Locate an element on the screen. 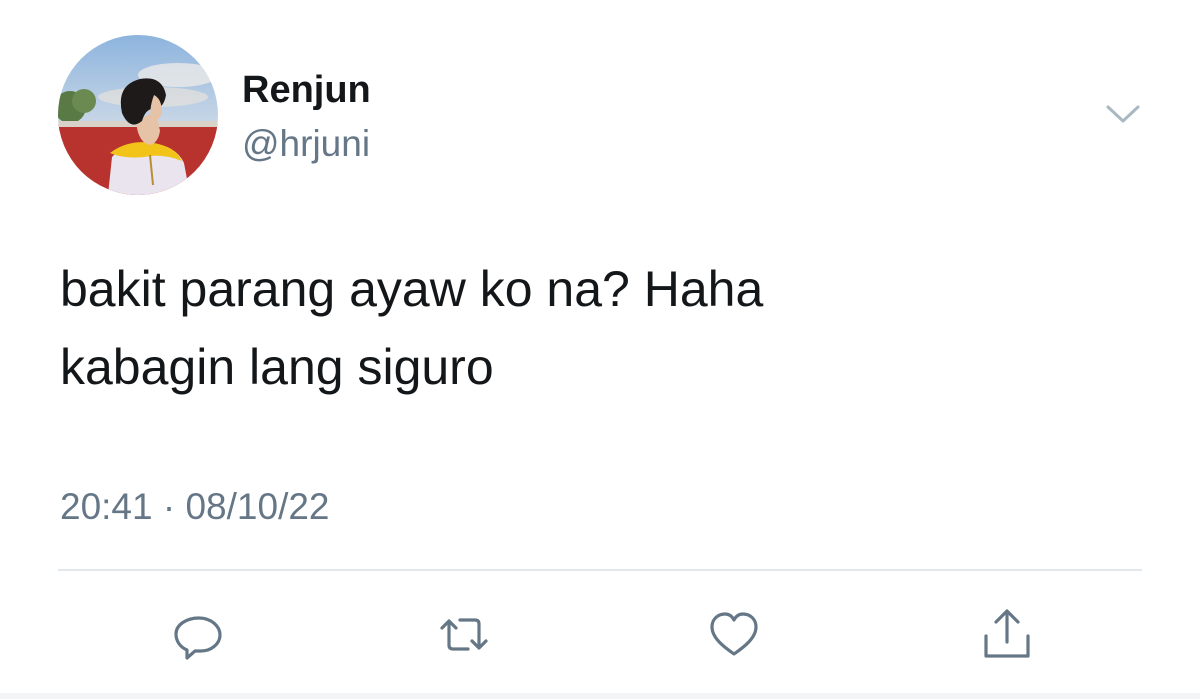 This screenshot has width=1200, height=699. share-icon is located at coordinates (1007, 633).